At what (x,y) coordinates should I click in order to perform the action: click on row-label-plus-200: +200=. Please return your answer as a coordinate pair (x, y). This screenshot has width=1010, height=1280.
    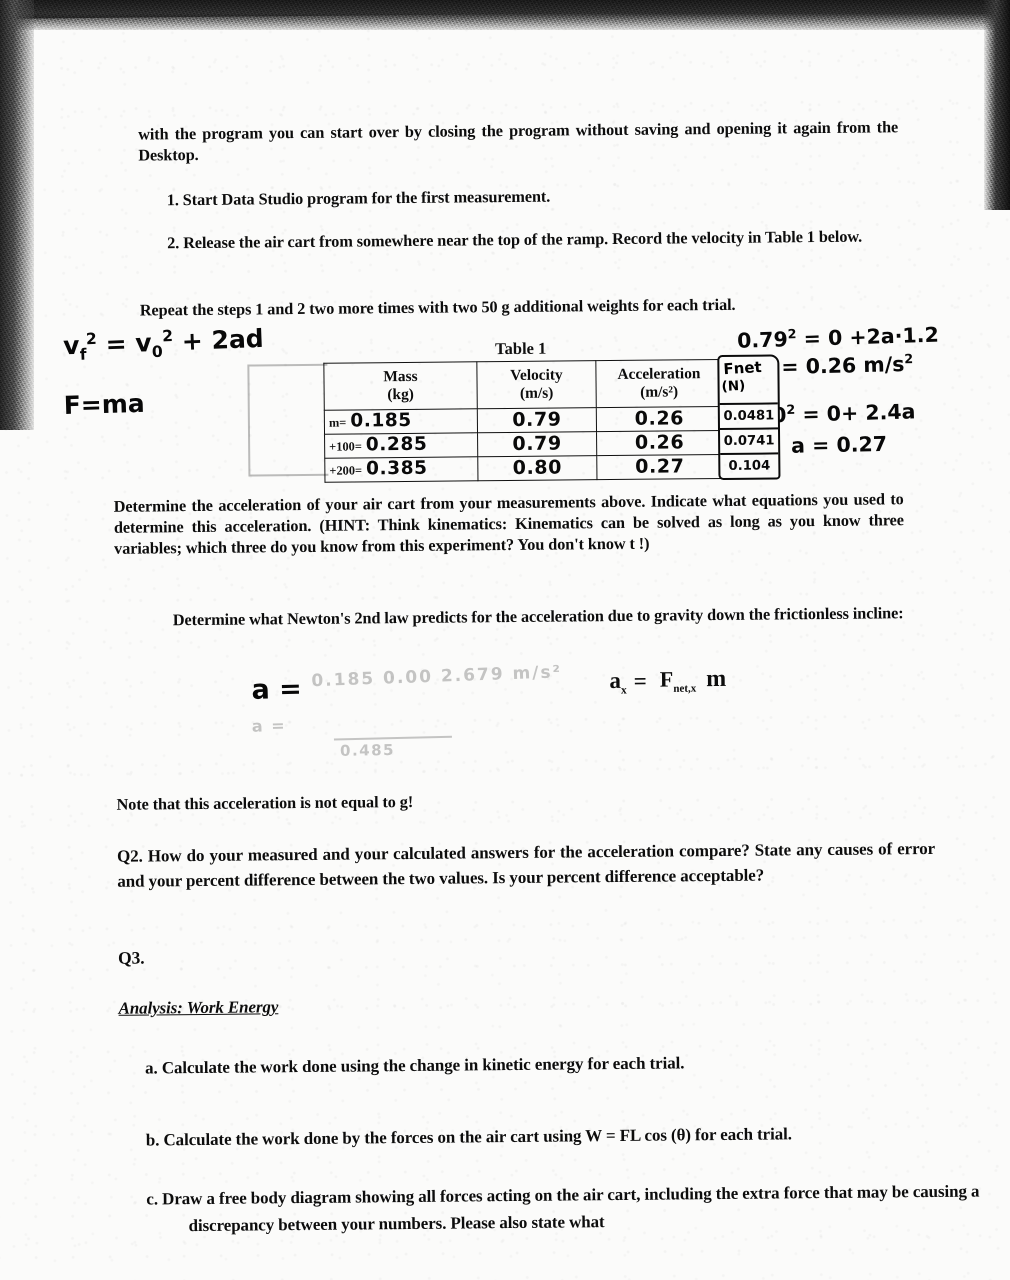
    Looking at the image, I should click on (346, 470).